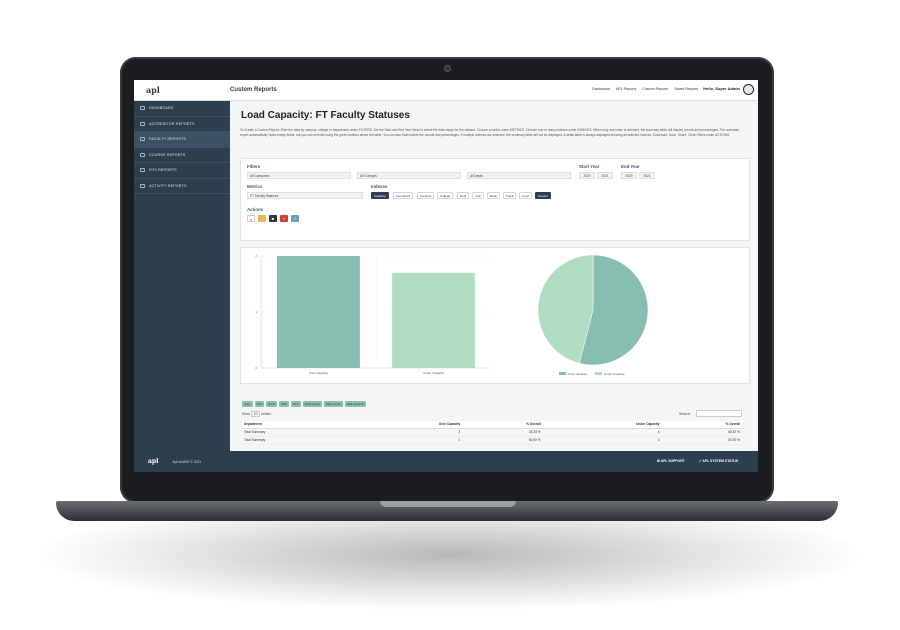 The image size is (900, 630). I want to click on avatar, so click(748, 89).